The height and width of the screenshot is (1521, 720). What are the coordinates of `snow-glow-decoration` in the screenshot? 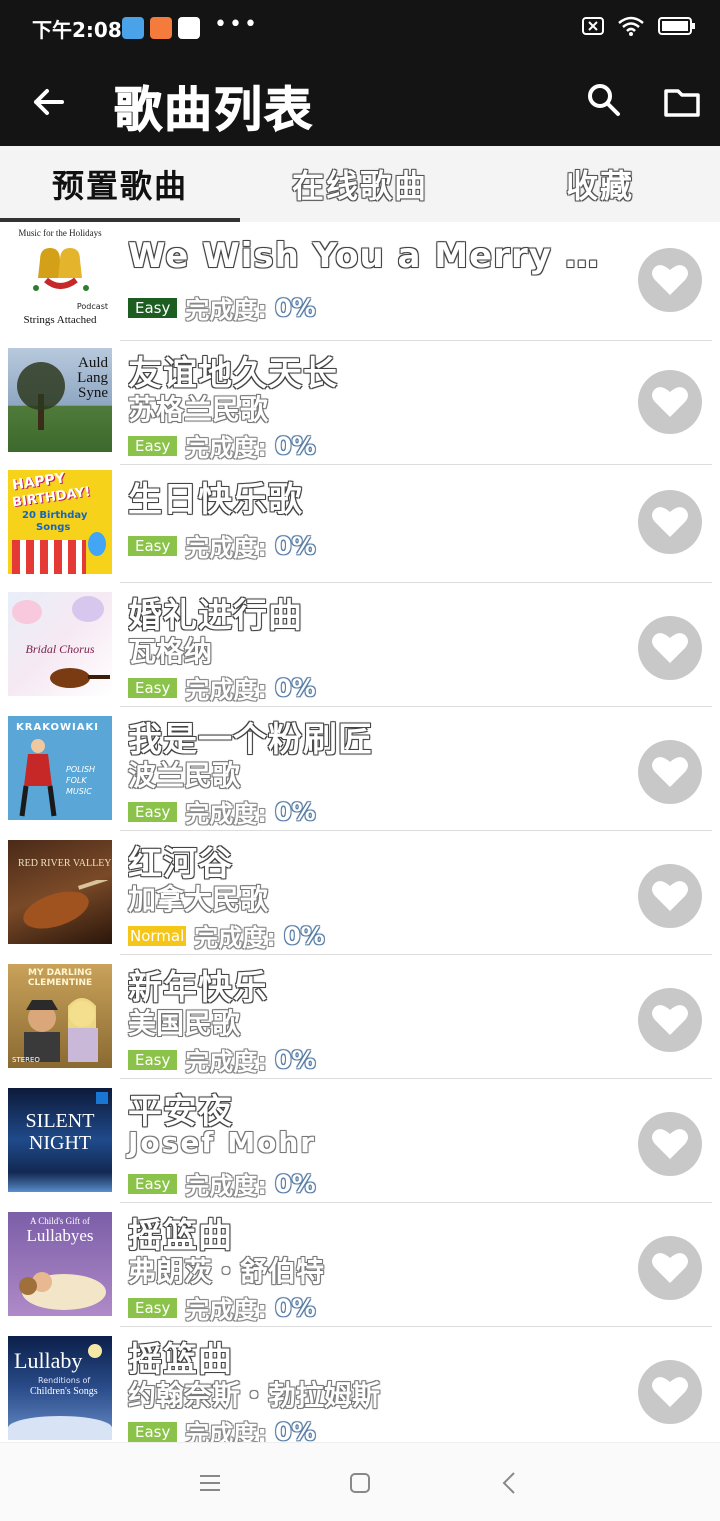 It's located at (60, 1182).